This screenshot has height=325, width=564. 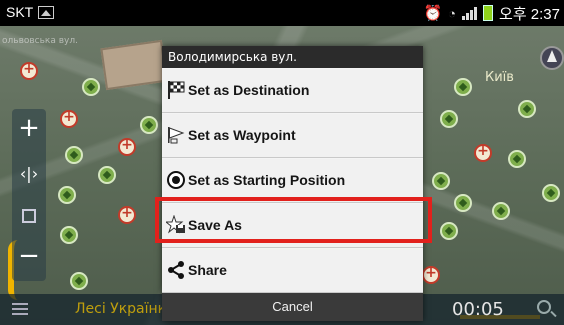 I want to click on cancel-button: Cancel, so click(x=292, y=307).